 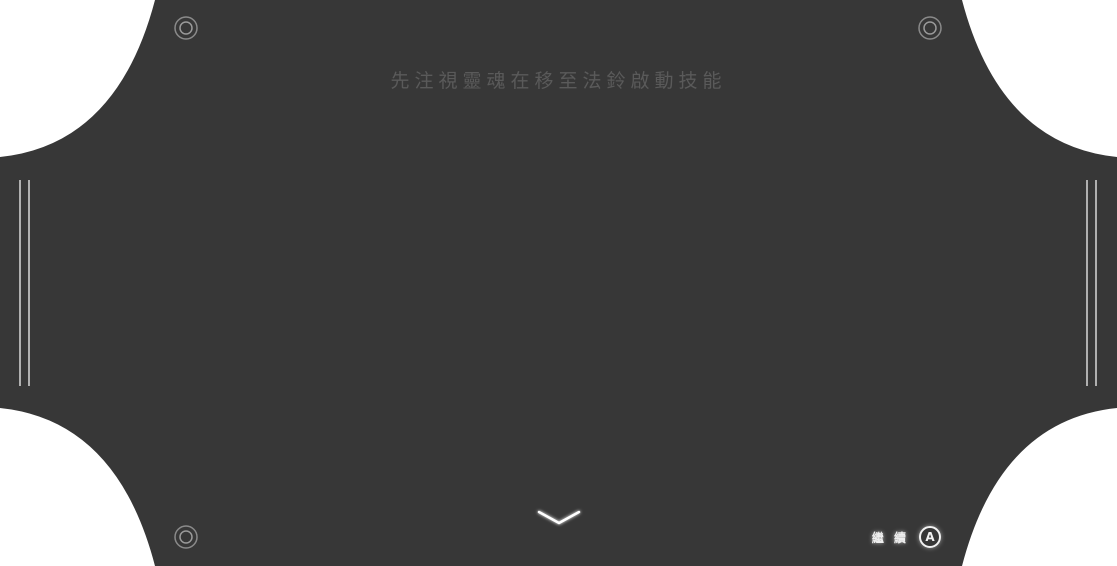 I want to click on continue-button: 繼 續 A, so click(x=906, y=537).